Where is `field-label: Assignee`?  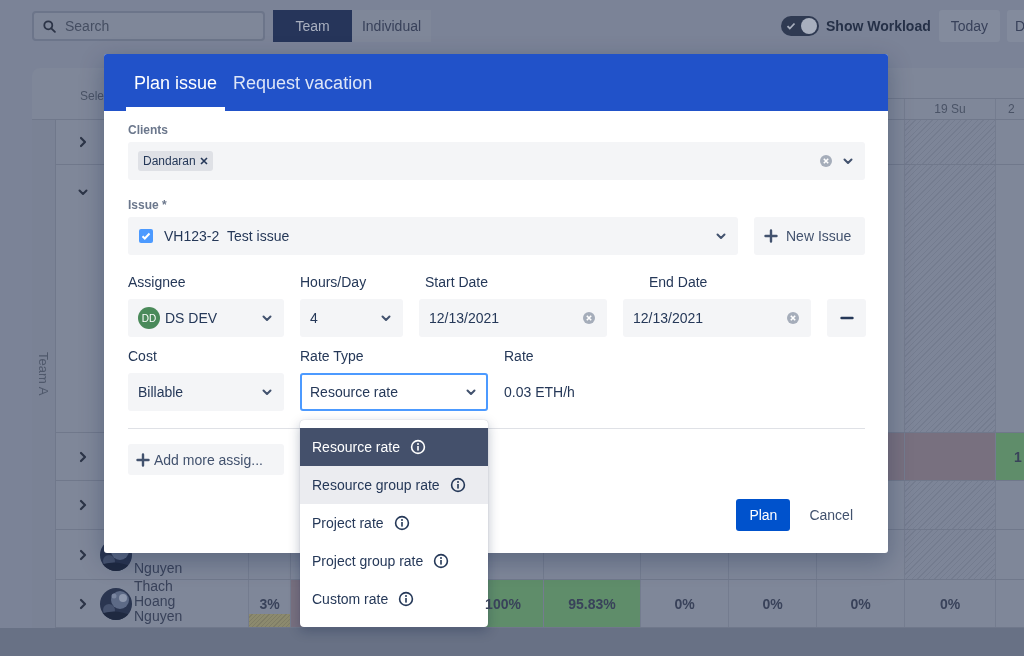
field-label: Assignee is located at coordinates (157, 282).